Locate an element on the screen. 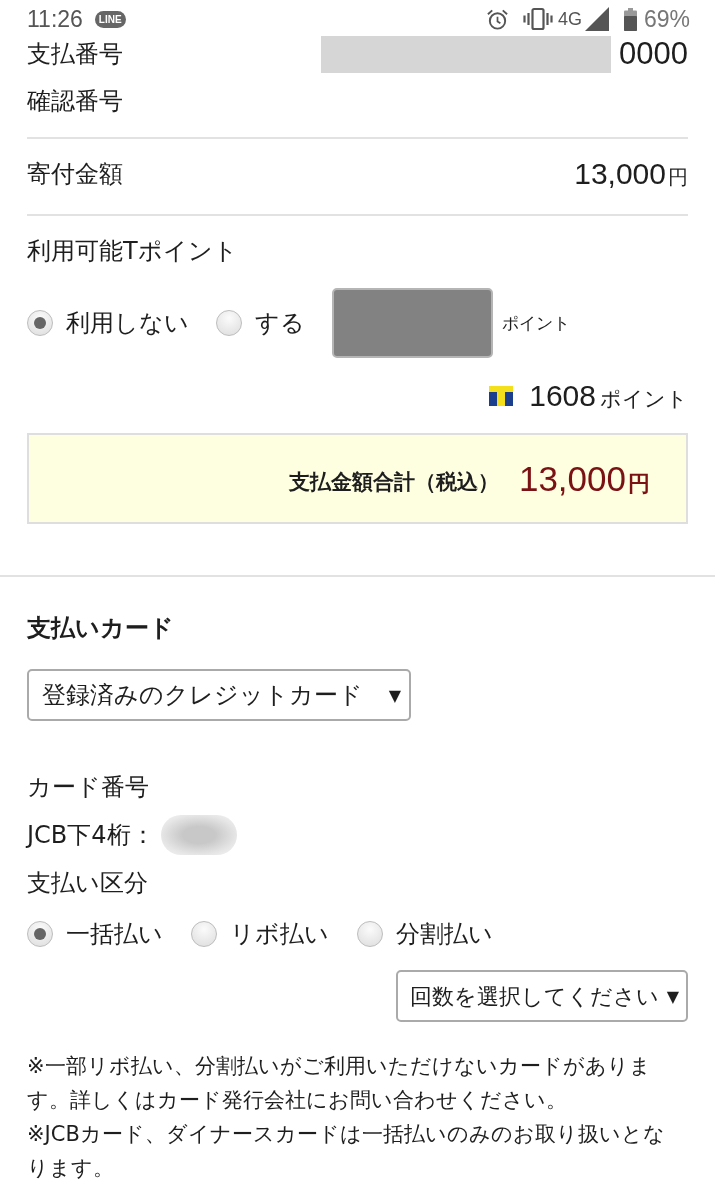 This screenshot has height=1200, width=715. radio-label: リボ払い is located at coordinates (279, 934).